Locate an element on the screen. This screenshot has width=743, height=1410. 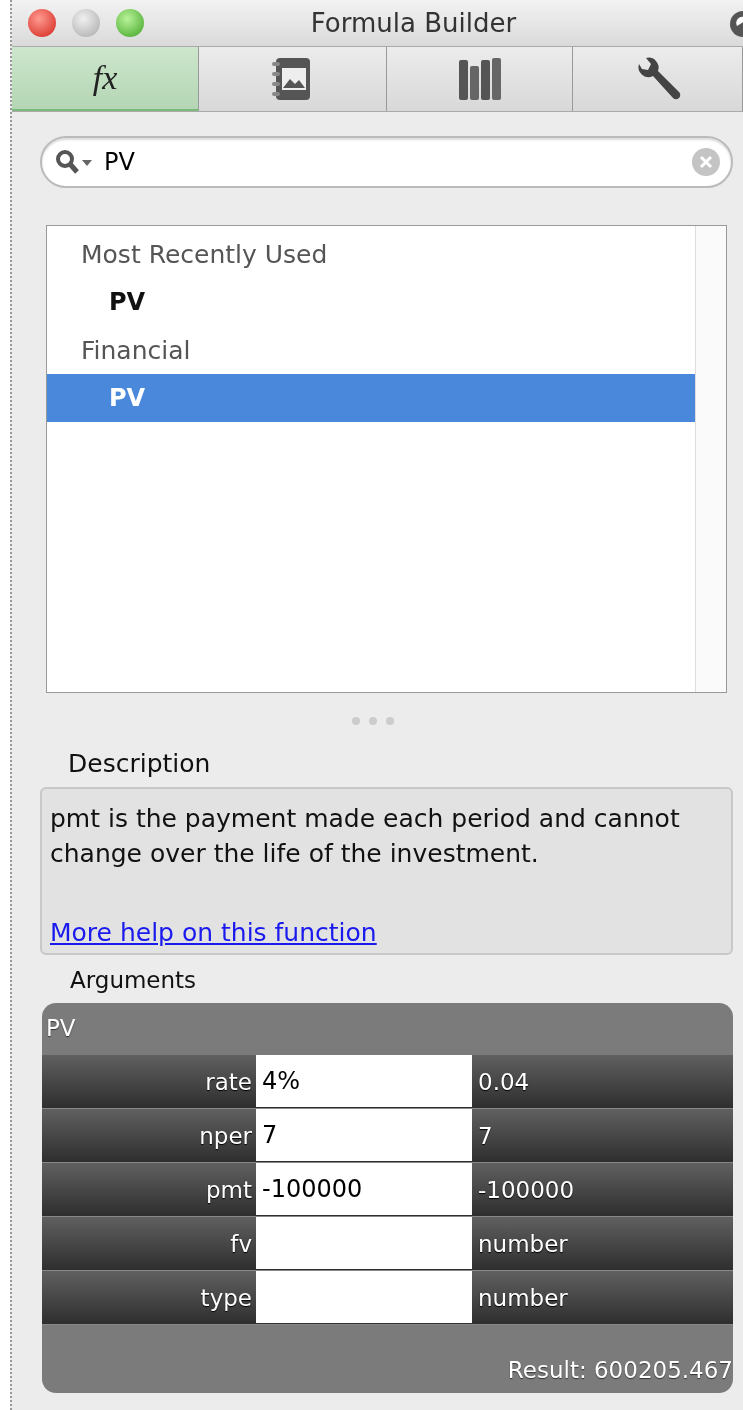
section-heading: Description is located at coordinates (139, 764).